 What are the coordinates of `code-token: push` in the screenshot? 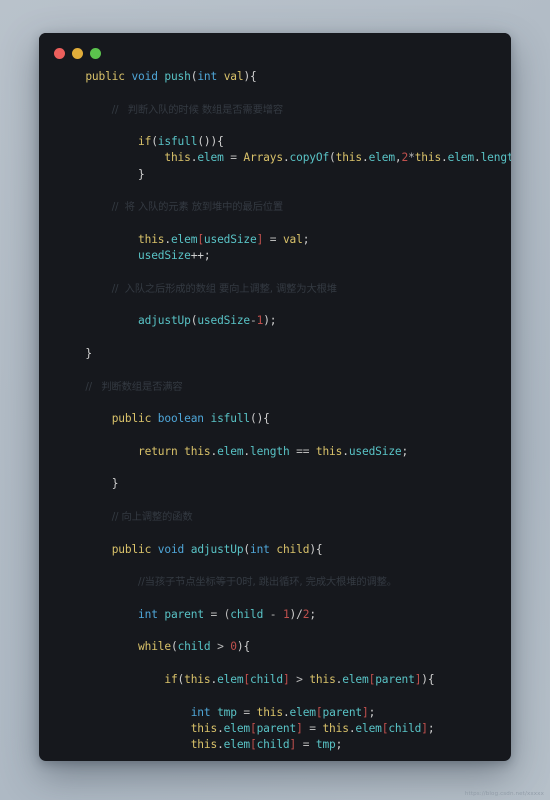 It's located at (177, 76).